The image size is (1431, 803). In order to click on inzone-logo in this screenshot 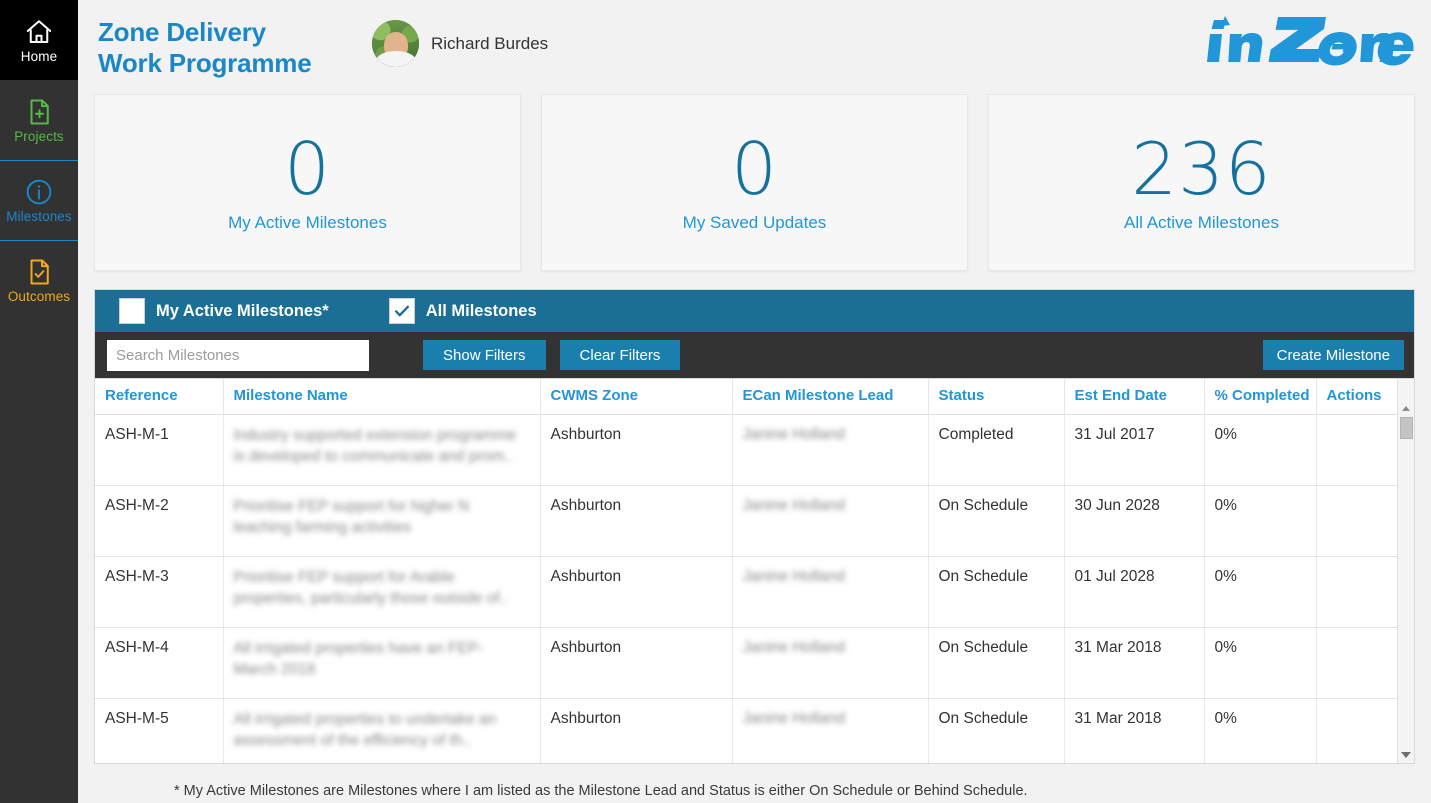, I will do `click(1307, 43)`.